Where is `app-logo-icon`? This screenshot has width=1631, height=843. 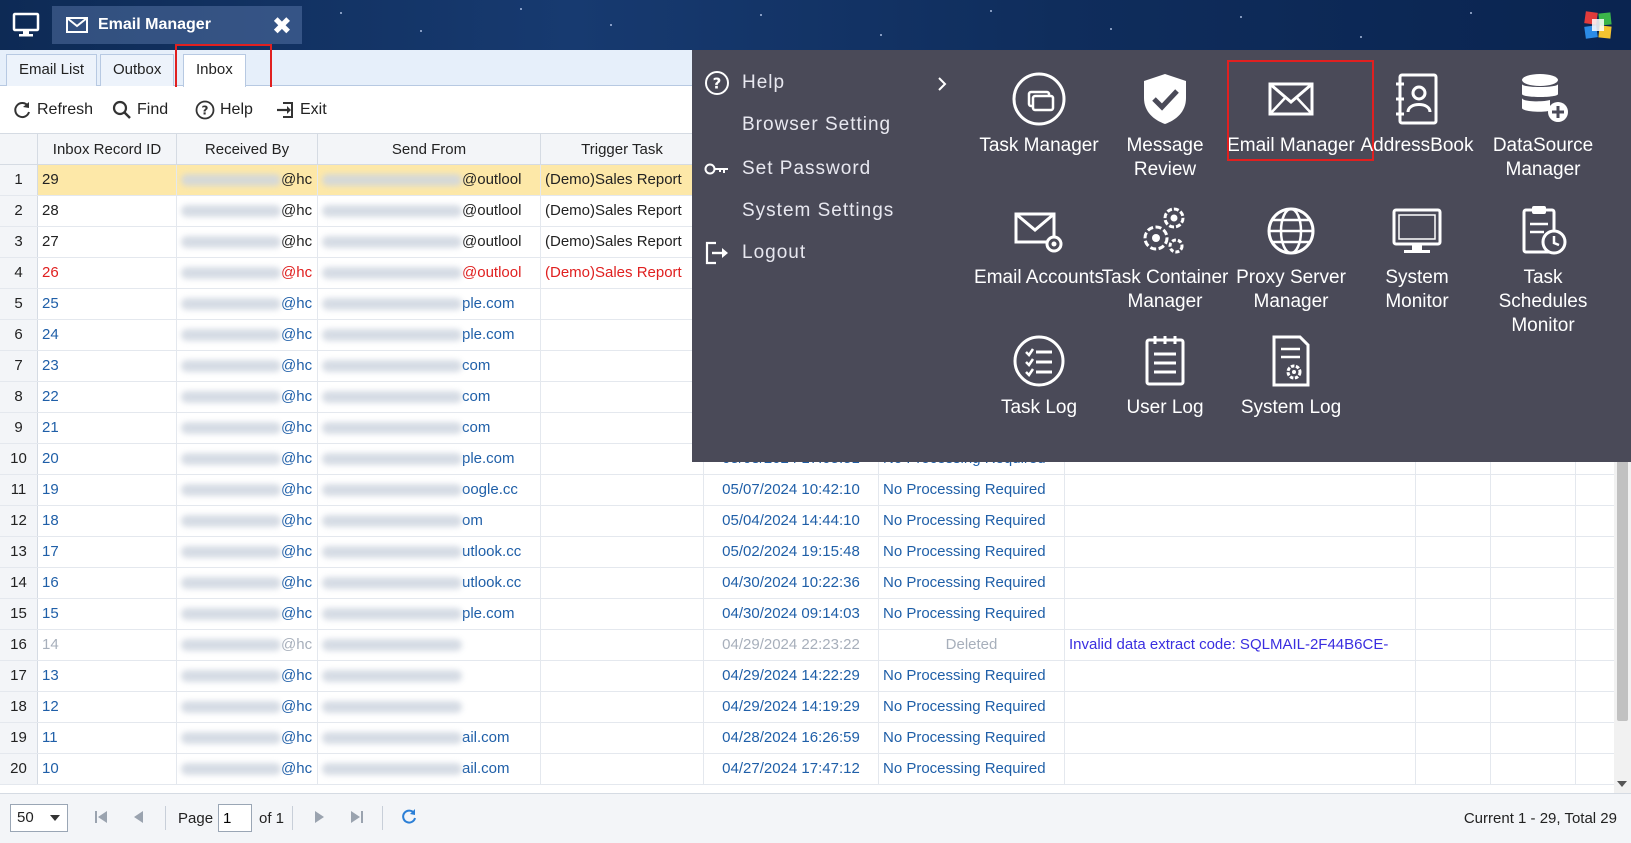
app-logo-icon is located at coordinates (1598, 25).